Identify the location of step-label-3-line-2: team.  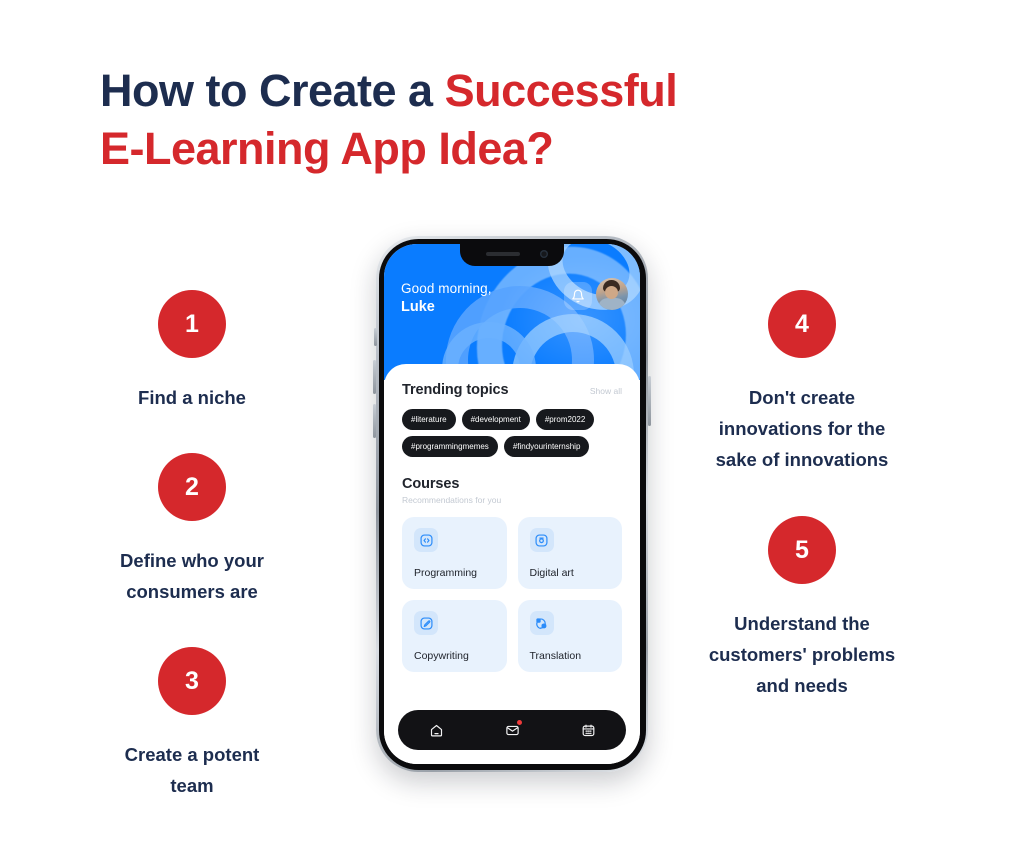
(192, 785).